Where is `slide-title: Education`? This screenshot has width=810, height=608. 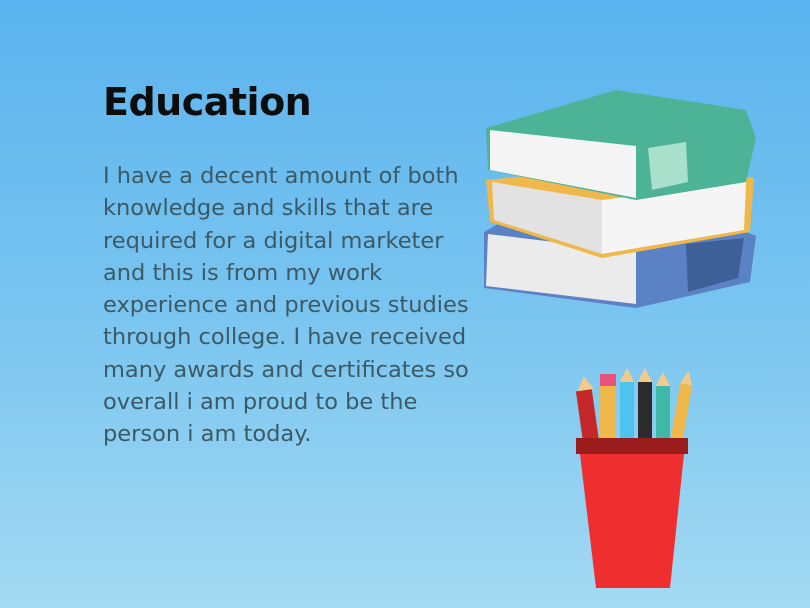
slide-title: Education is located at coordinates (207, 102).